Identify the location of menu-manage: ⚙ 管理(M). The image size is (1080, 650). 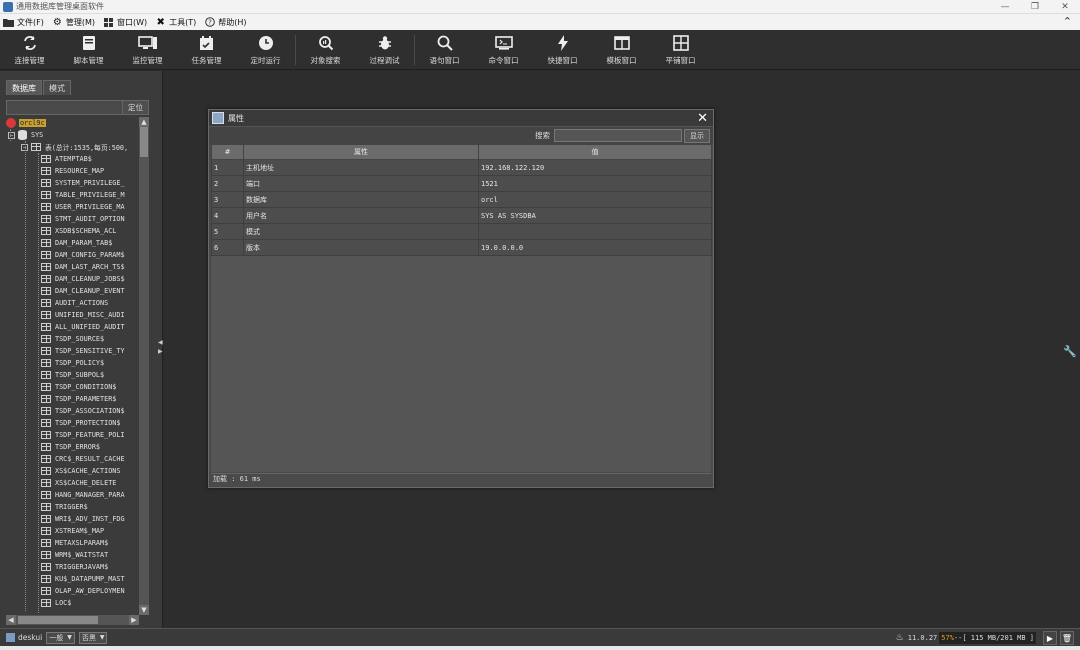
(73, 22).